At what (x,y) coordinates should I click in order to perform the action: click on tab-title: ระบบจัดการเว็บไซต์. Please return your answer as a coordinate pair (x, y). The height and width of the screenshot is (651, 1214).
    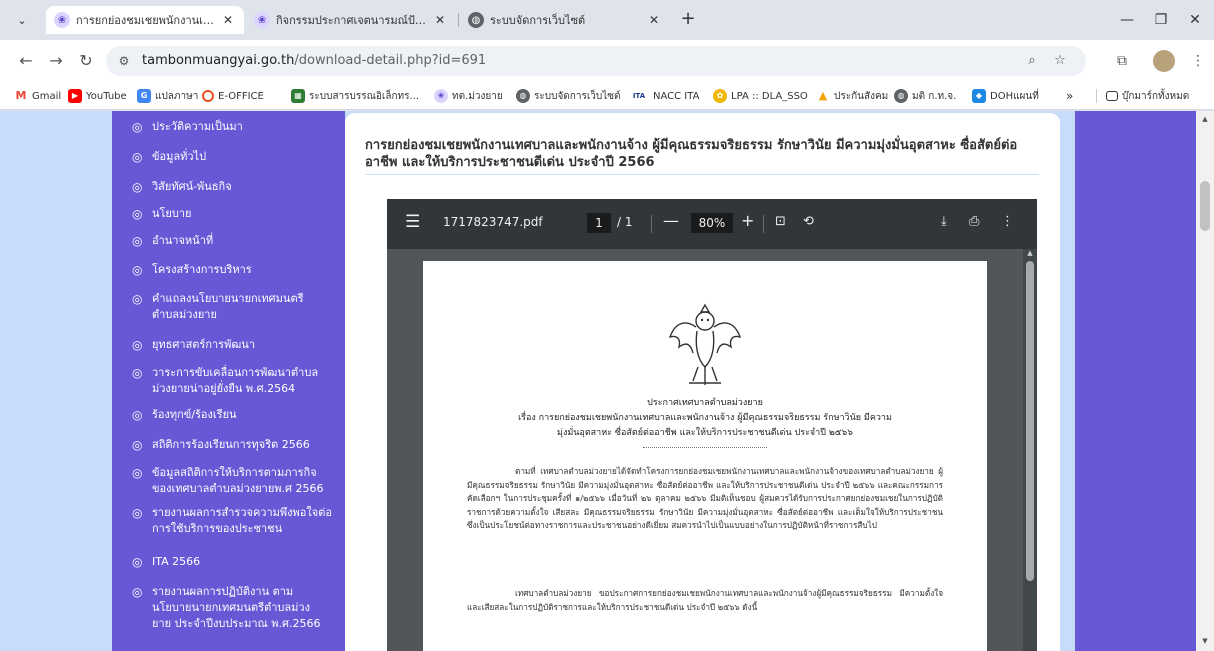
    Looking at the image, I should click on (538, 20).